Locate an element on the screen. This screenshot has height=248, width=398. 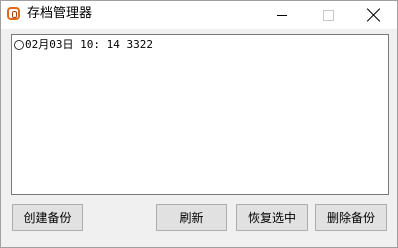
close-button is located at coordinates (374, 15).